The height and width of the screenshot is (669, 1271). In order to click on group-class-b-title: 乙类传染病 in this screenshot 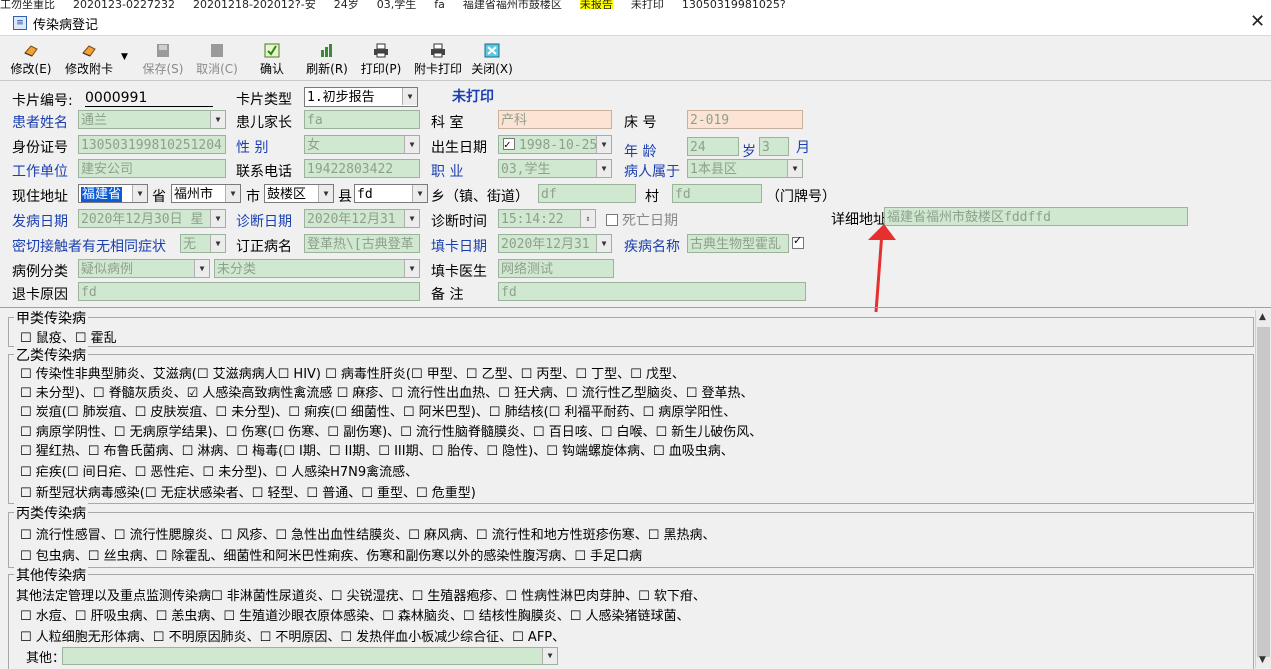, I will do `click(51, 355)`.